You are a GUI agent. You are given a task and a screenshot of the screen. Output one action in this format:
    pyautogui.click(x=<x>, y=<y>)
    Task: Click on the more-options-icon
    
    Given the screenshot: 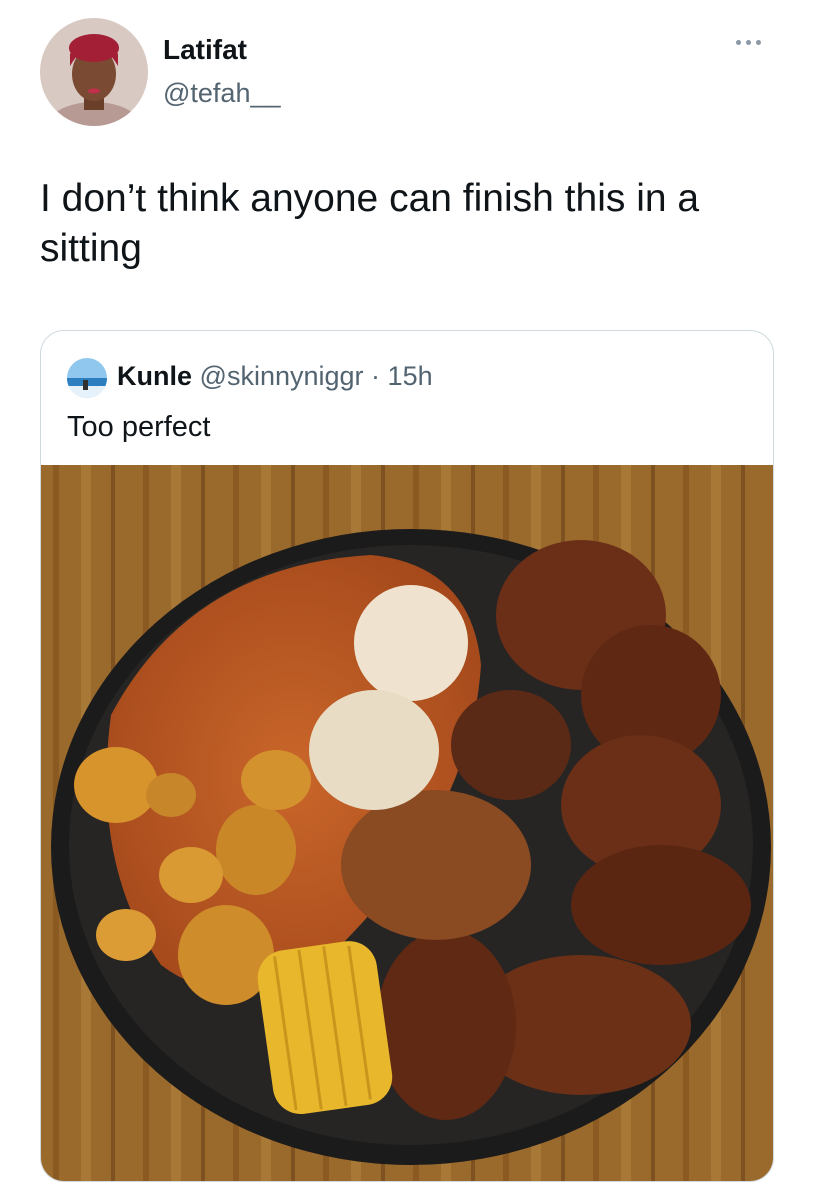 What is the action you would take?
    pyautogui.click(x=748, y=42)
    